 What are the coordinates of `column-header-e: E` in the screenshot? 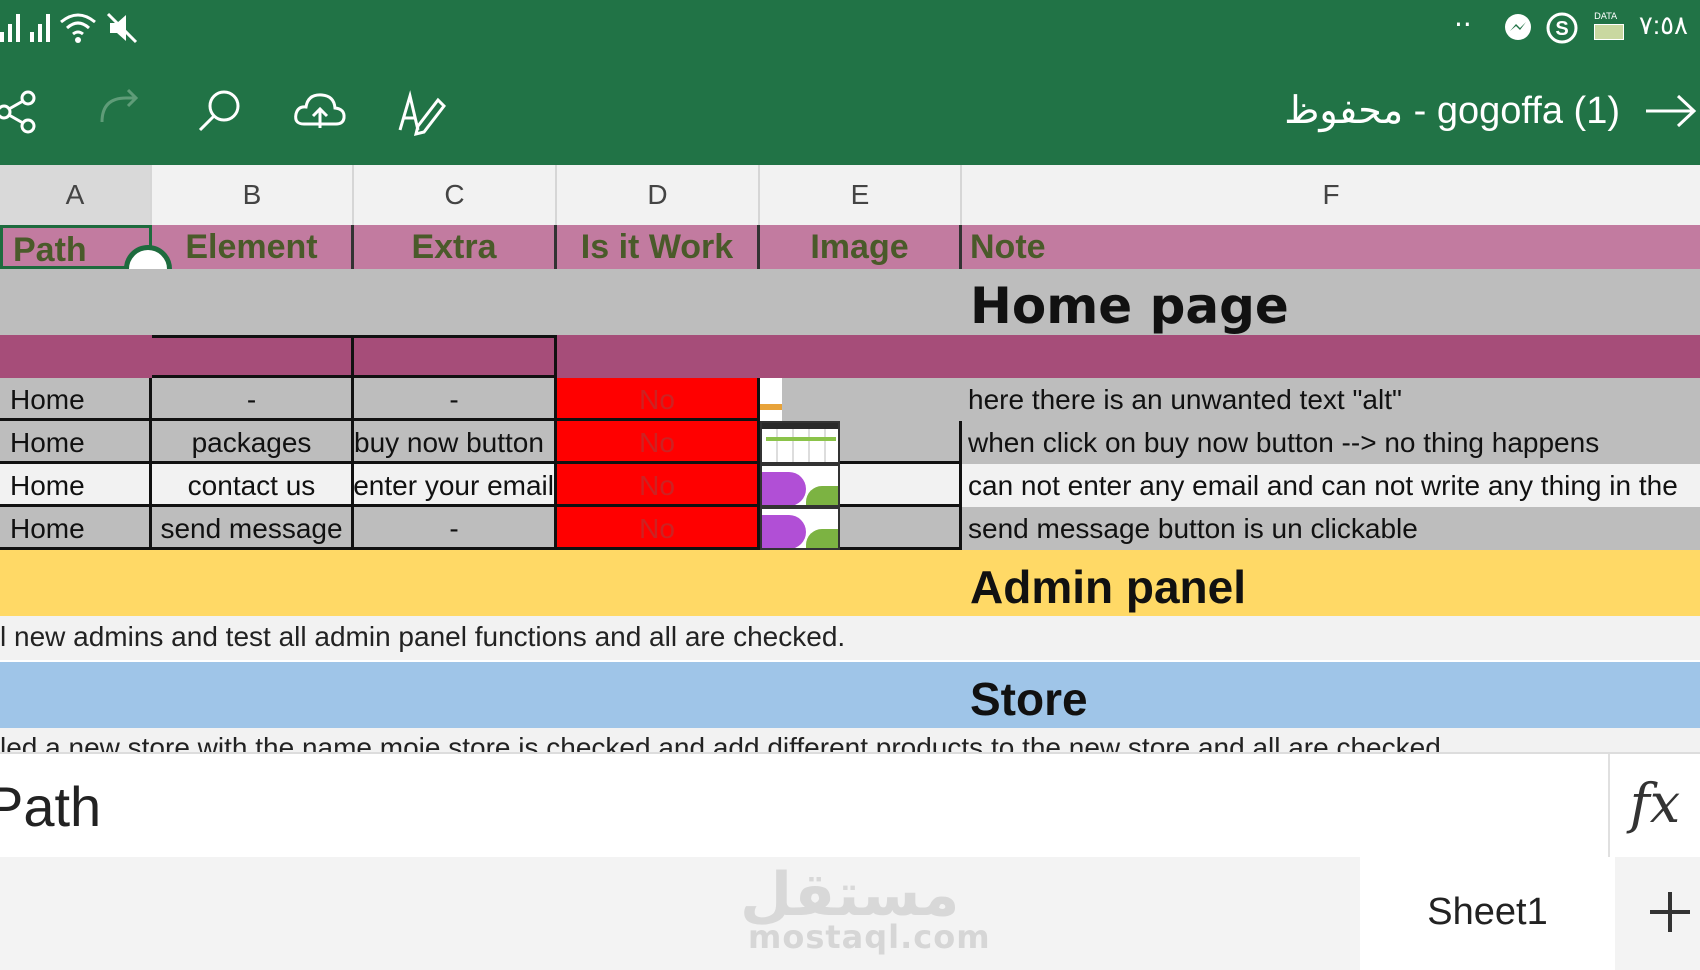 It's located at (861, 195).